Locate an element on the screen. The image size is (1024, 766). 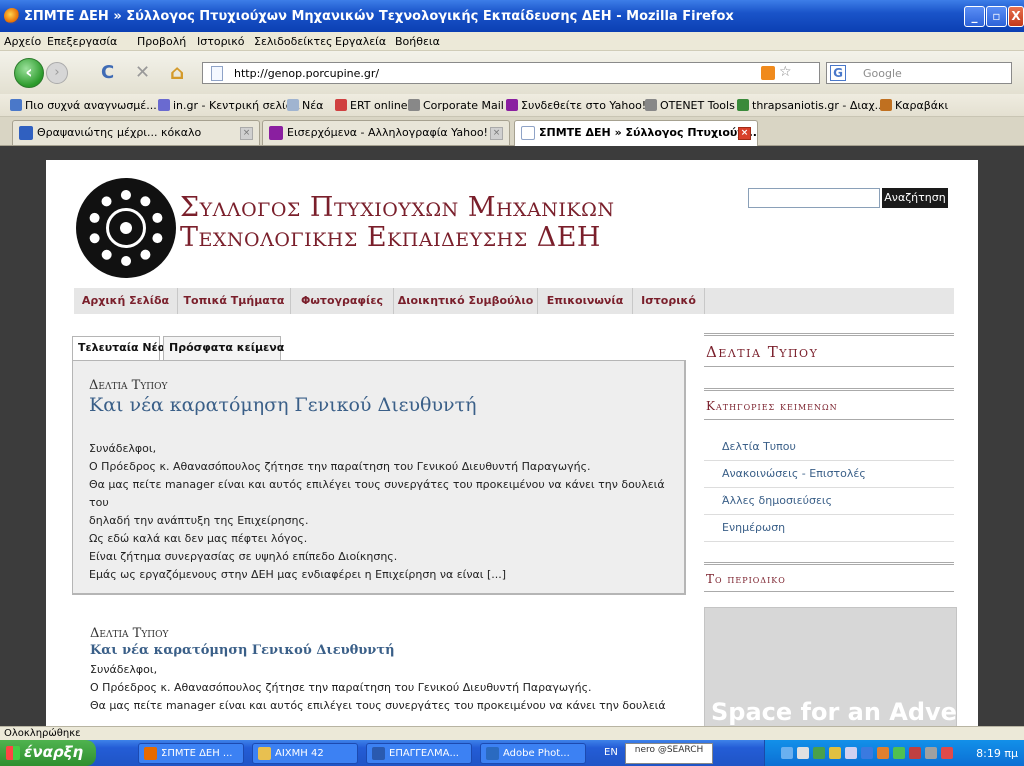
close-button: X is located at coordinates (1016, 16).